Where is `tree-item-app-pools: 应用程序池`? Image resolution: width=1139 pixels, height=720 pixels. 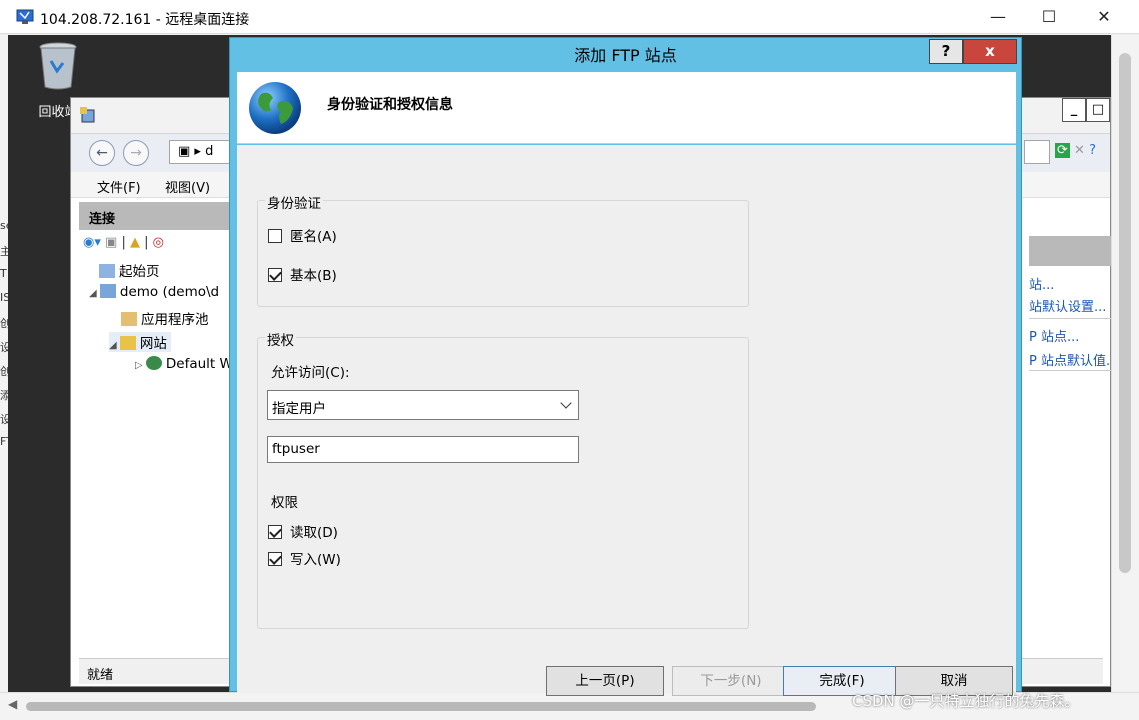
tree-item-app-pools: 应用程序池 is located at coordinates (165, 318).